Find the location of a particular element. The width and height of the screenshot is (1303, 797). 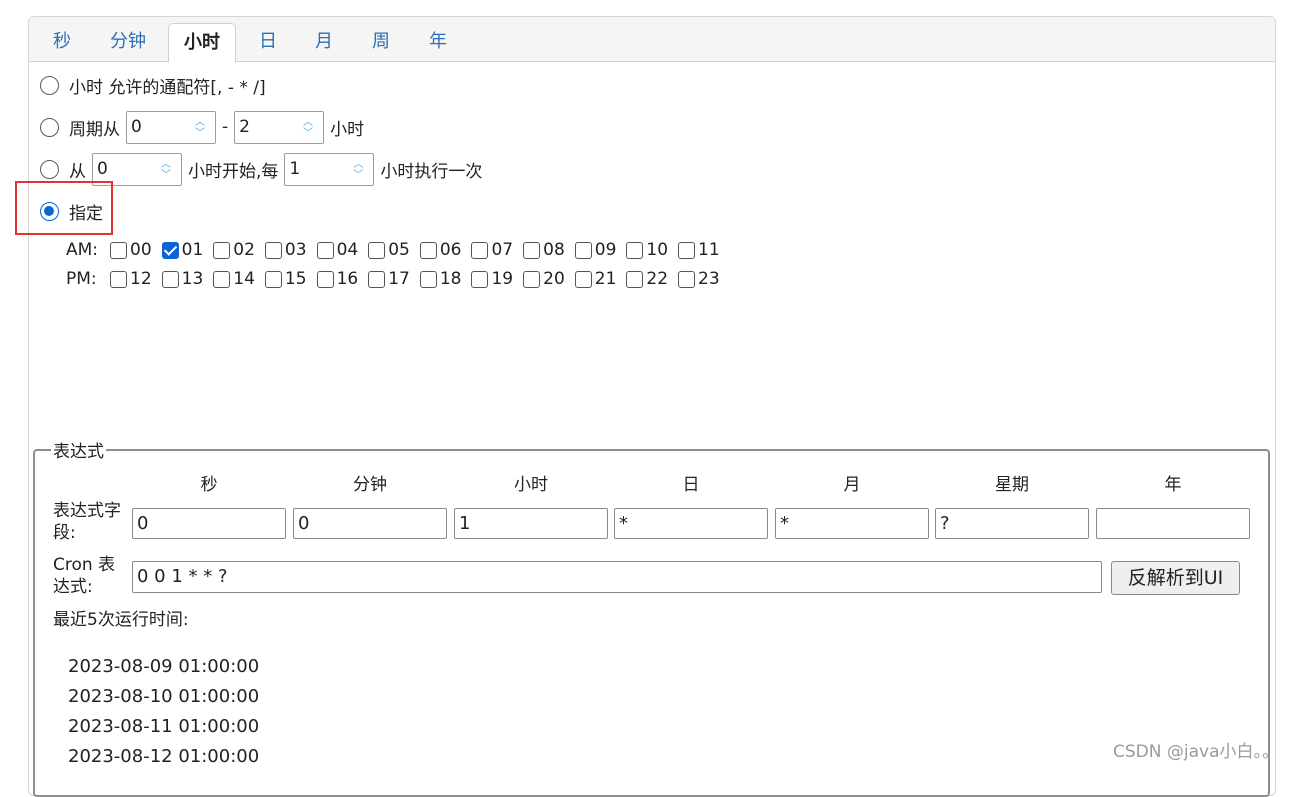

hour-checkbox-item: 12 is located at coordinates (131, 279).